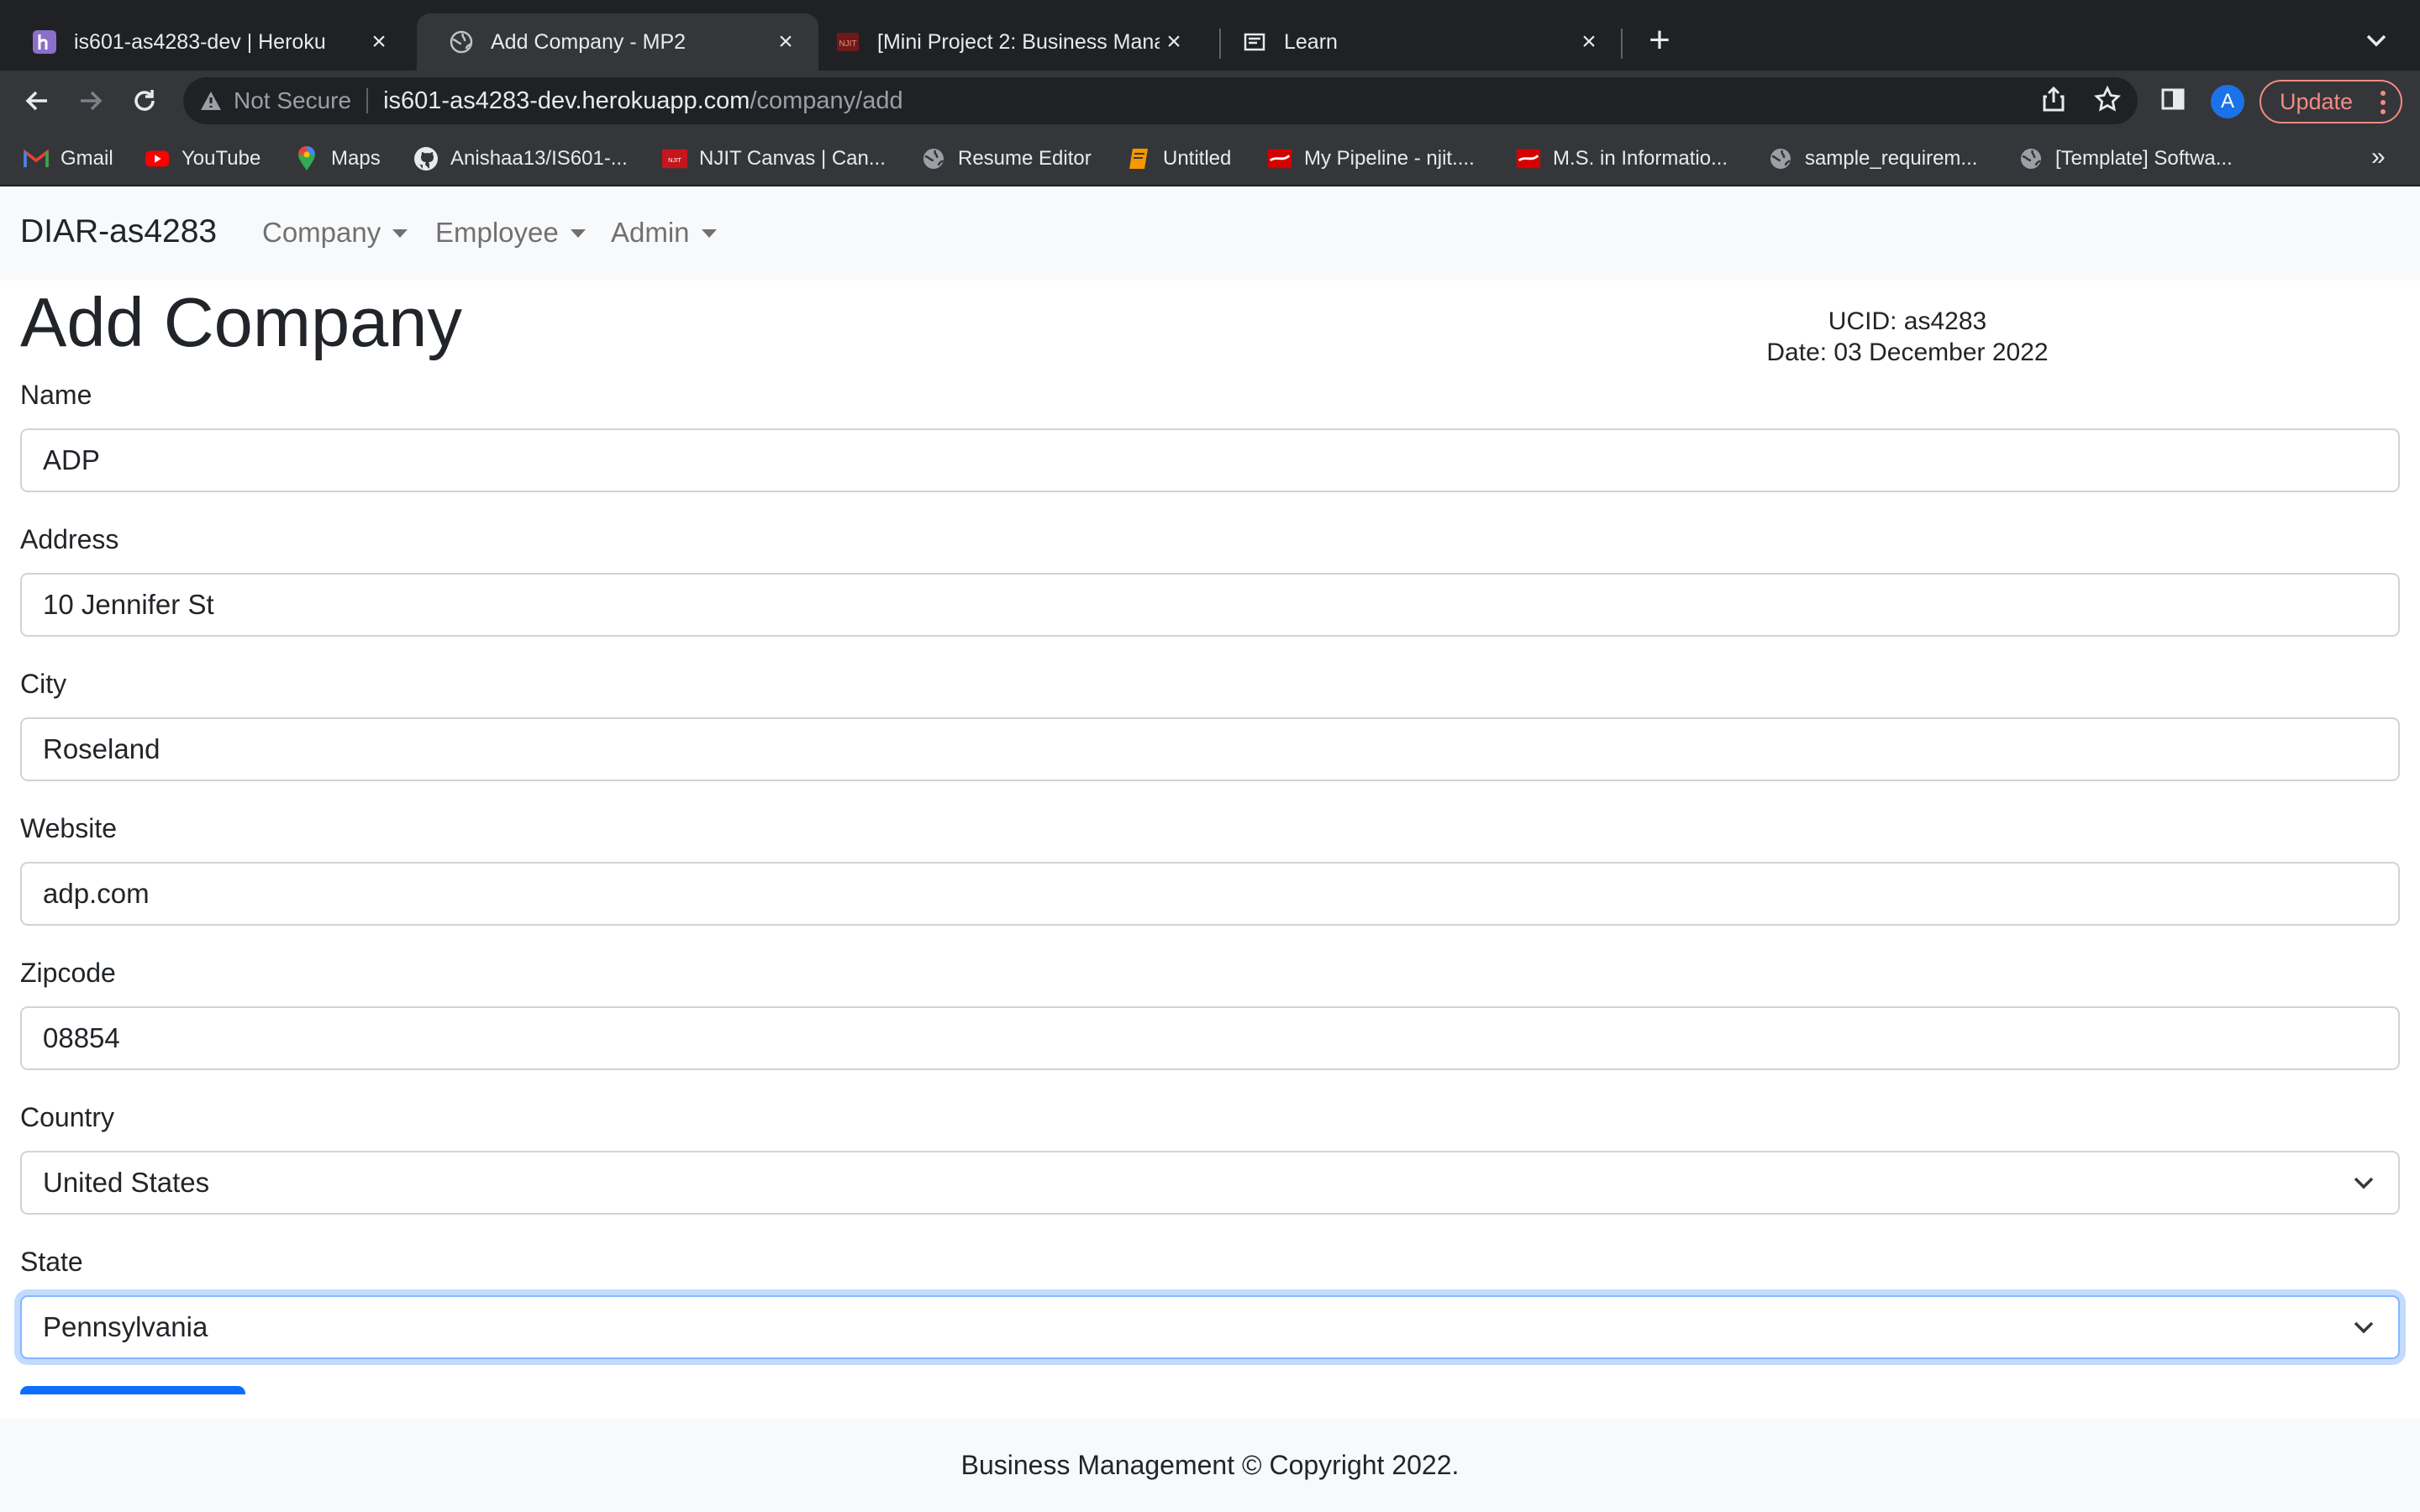  What do you see at coordinates (67, 1117) in the screenshot?
I see `country-label: Country` at bounding box center [67, 1117].